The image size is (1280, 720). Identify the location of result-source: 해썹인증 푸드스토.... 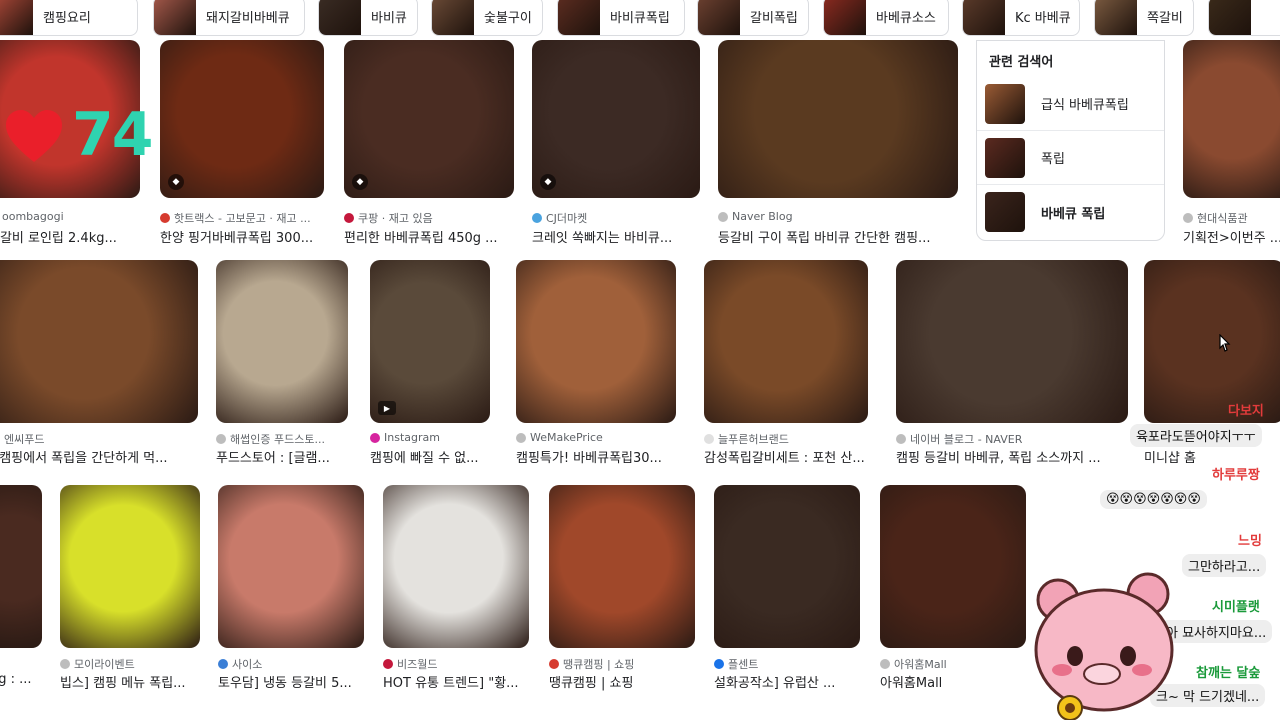
(282, 439).